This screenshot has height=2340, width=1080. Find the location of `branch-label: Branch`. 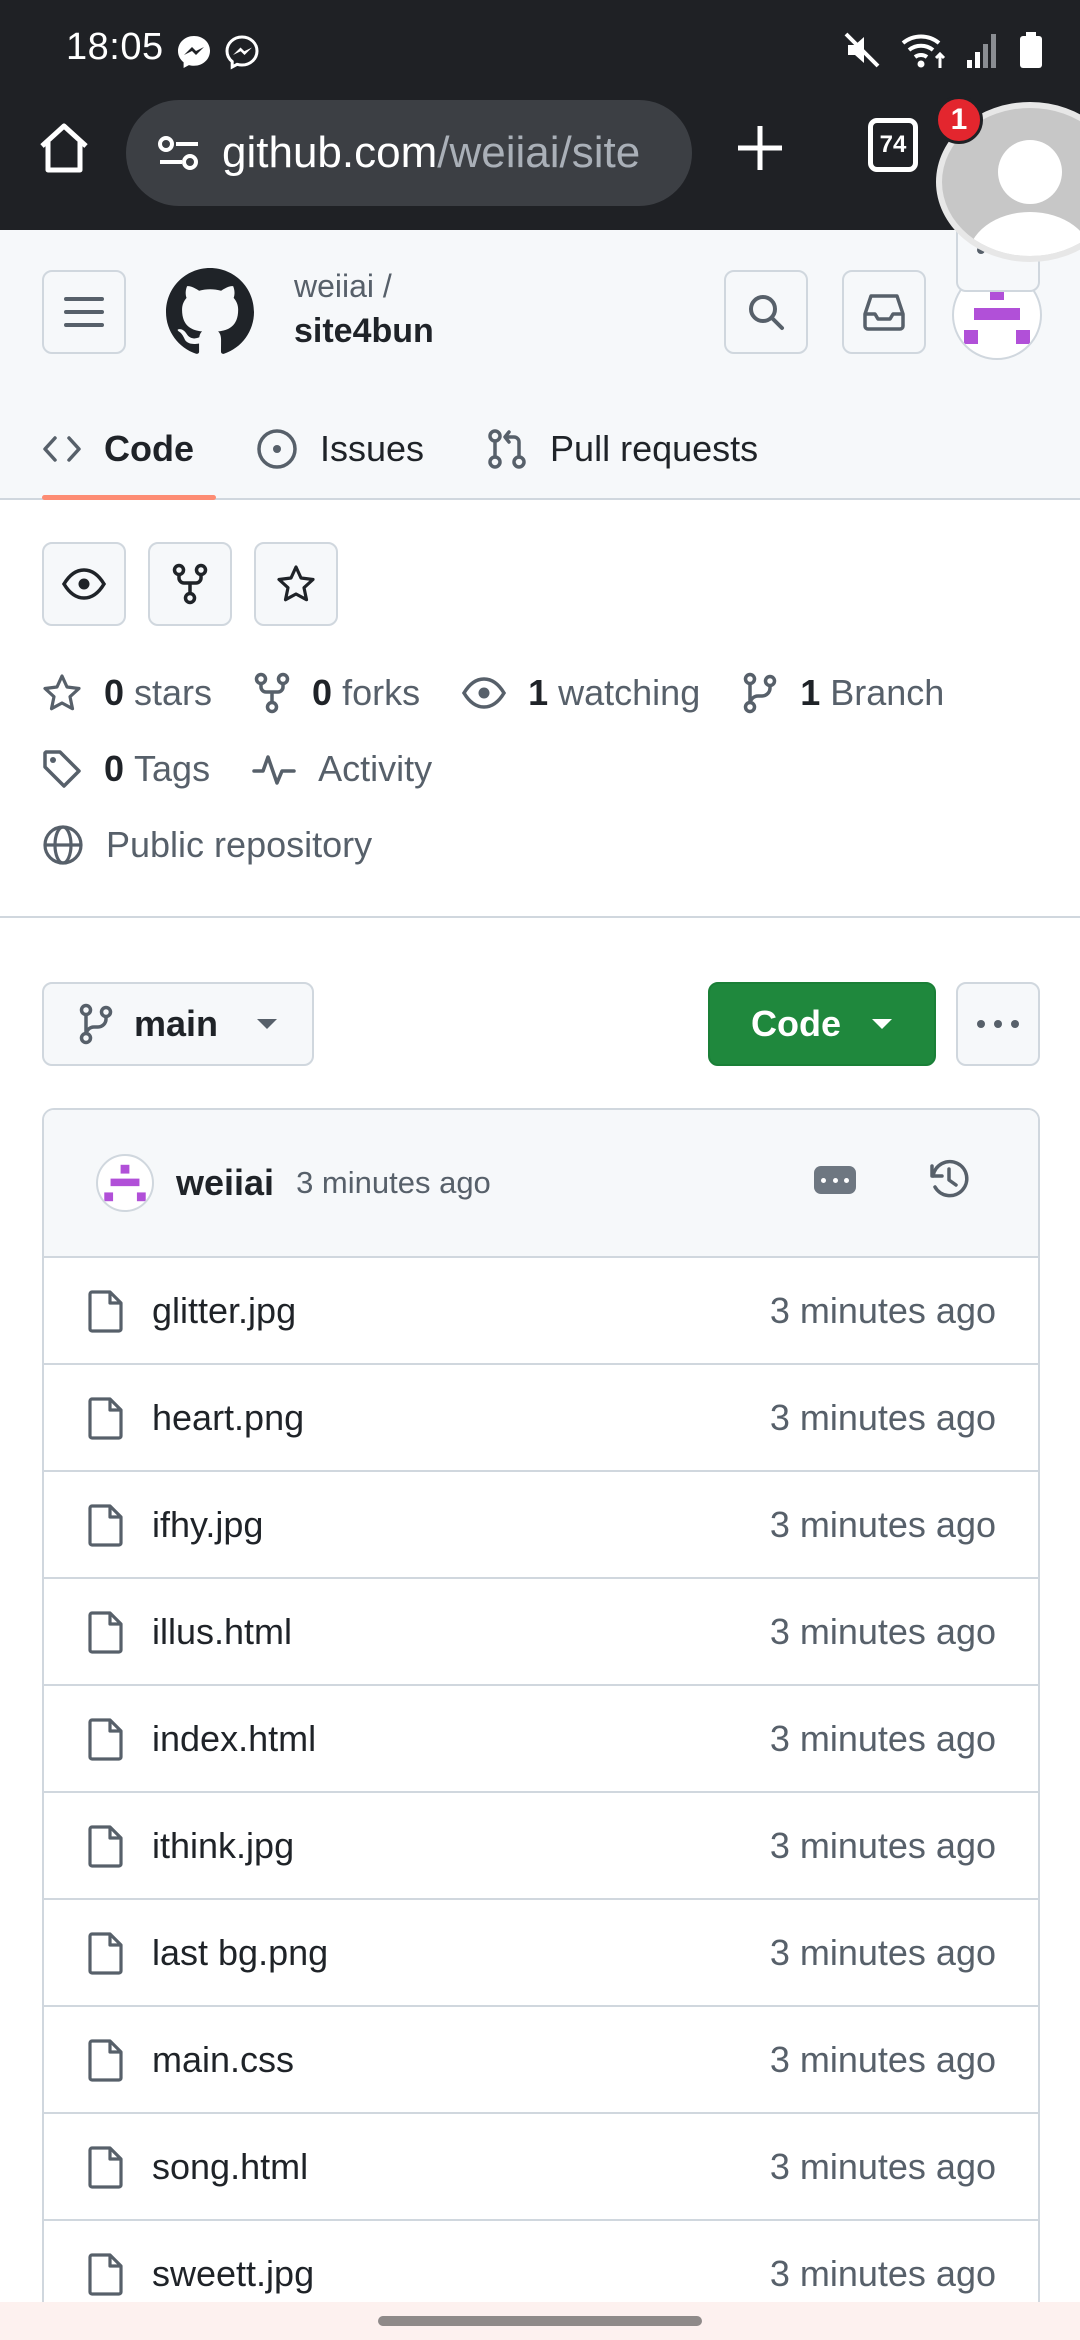

branch-label: Branch is located at coordinates (887, 692).